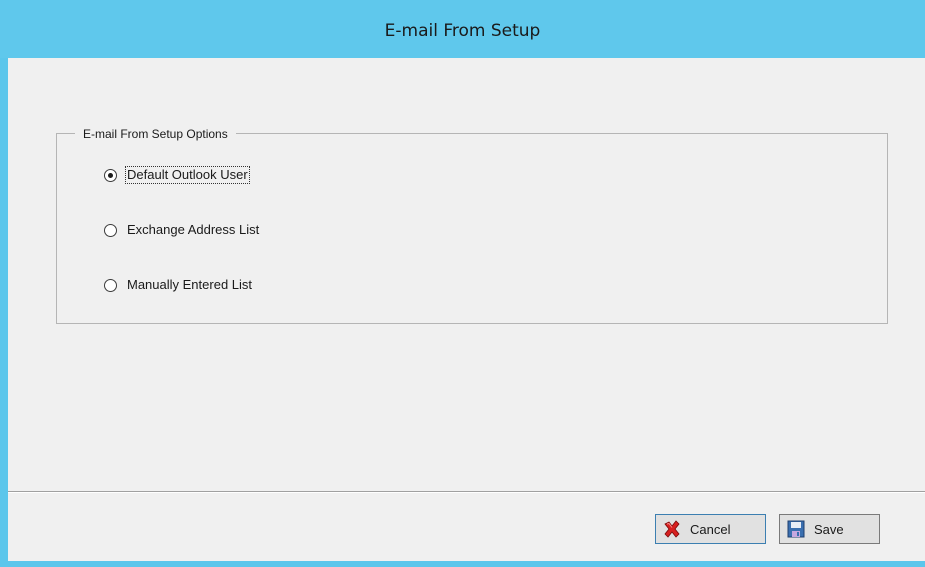 This screenshot has width=925, height=567. Describe the element at coordinates (155, 134) in the screenshot. I see `groupbox-legend: E-mail From Setup Options` at that location.